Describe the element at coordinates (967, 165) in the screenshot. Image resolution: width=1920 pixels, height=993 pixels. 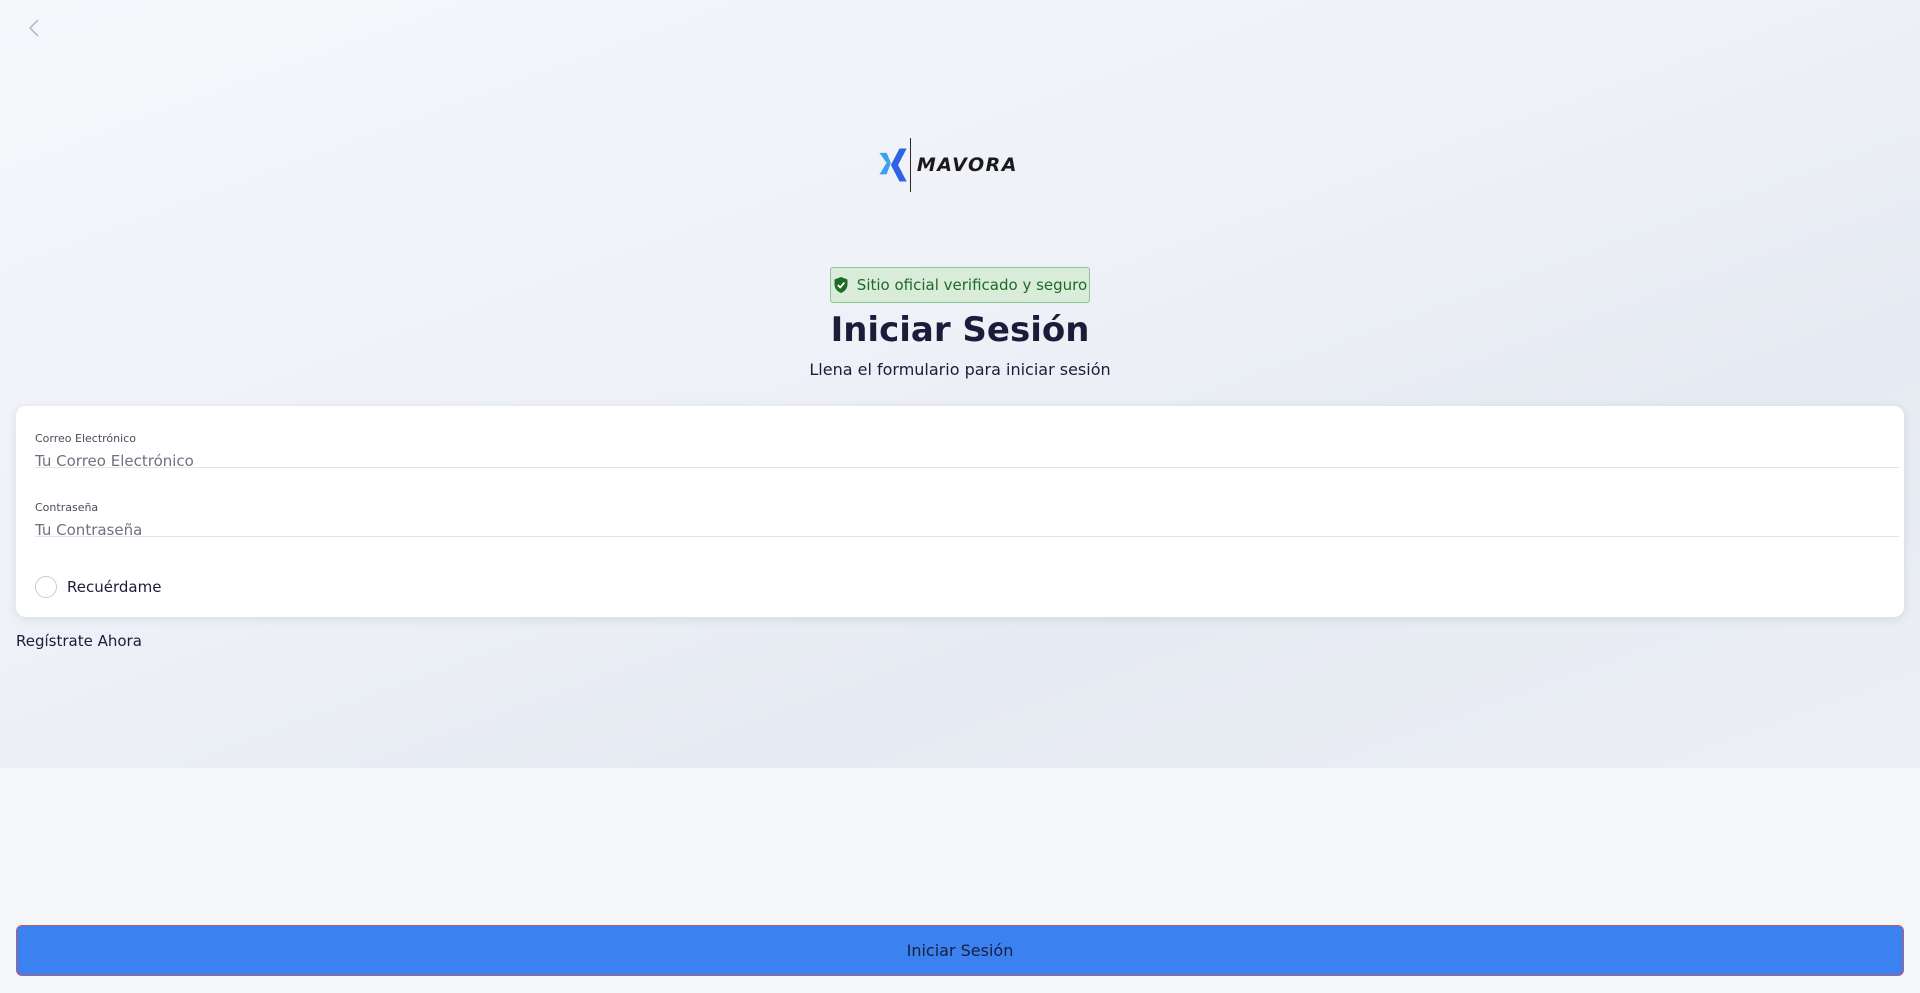
I see `brand-name: MAVORA` at that location.